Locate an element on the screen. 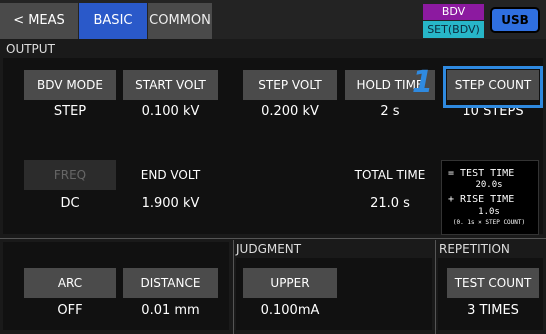 Image resolution: width=546 pixels, height=334 pixels. judgment-section-label: JUDGMENT is located at coordinates (269, 249).